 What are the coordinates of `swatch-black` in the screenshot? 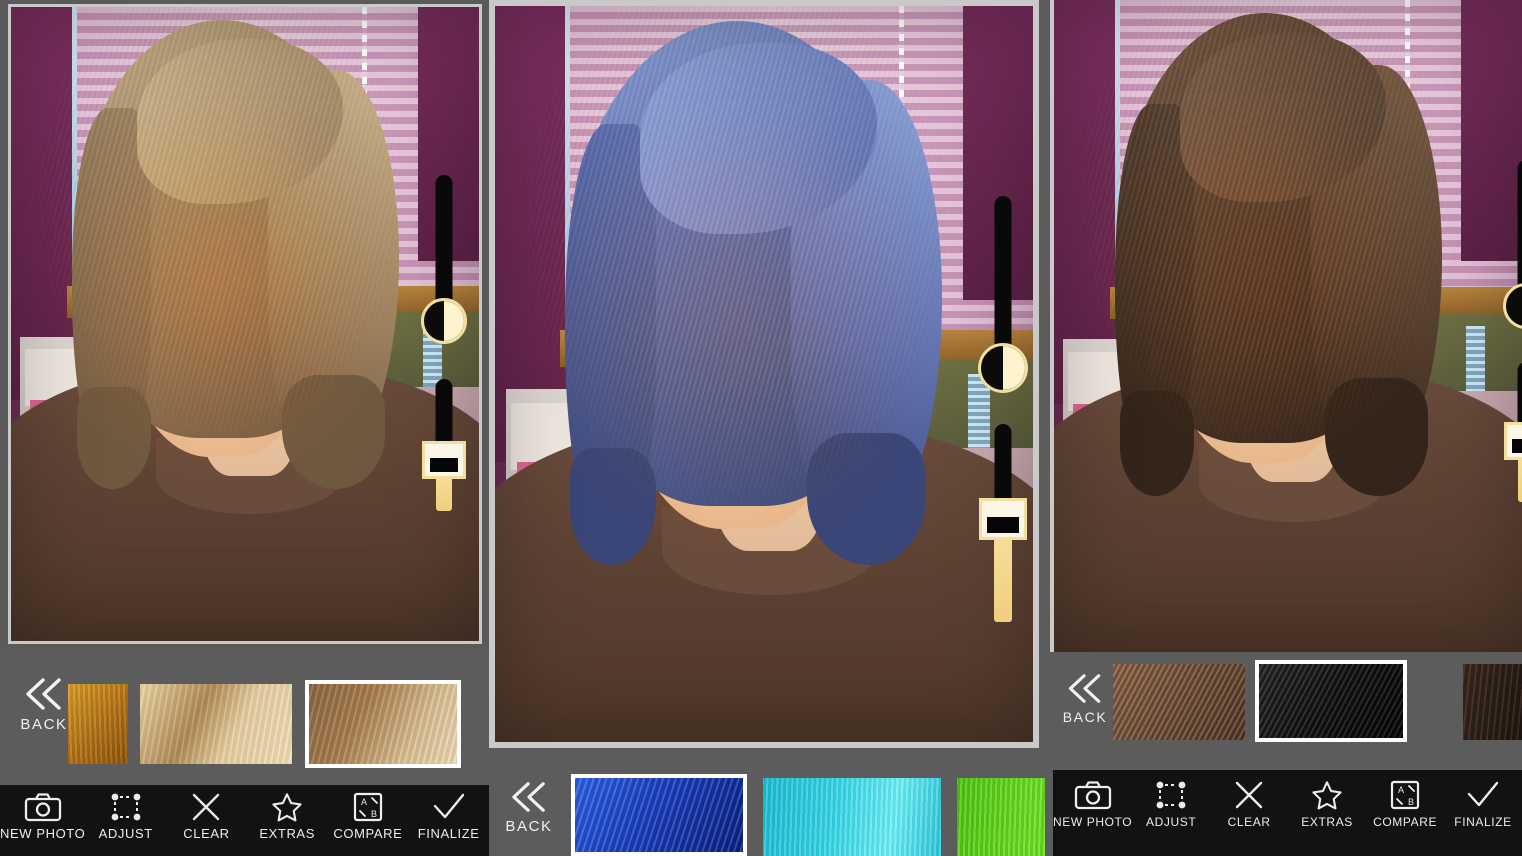 It's located at (1331, 701).